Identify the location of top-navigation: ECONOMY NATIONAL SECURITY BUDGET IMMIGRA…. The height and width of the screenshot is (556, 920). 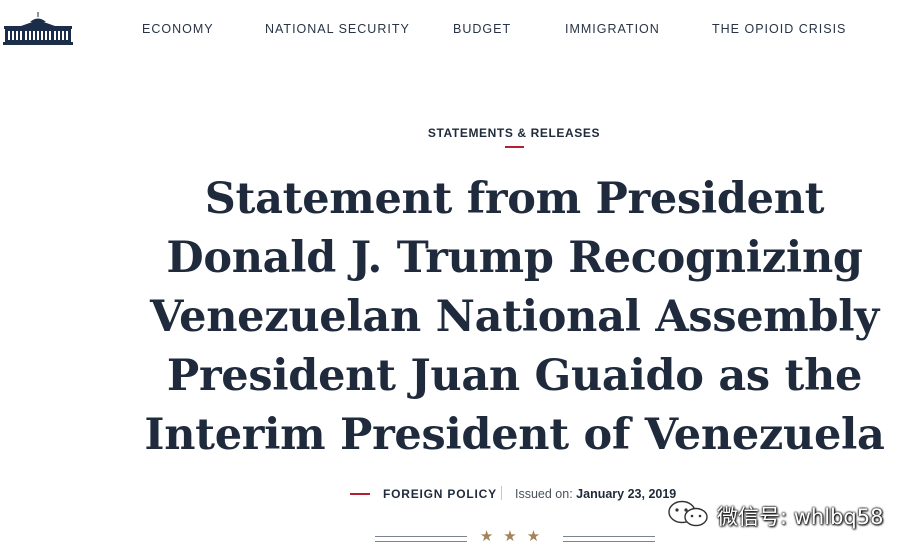
(460, 30).